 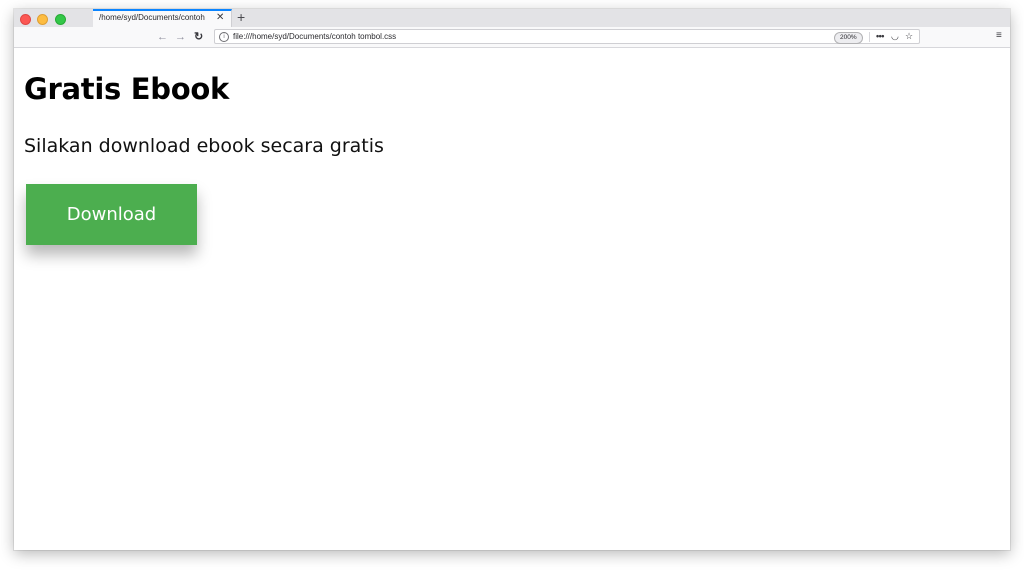 I want to click on window-maximize-icon, so click(x=60, y=19).